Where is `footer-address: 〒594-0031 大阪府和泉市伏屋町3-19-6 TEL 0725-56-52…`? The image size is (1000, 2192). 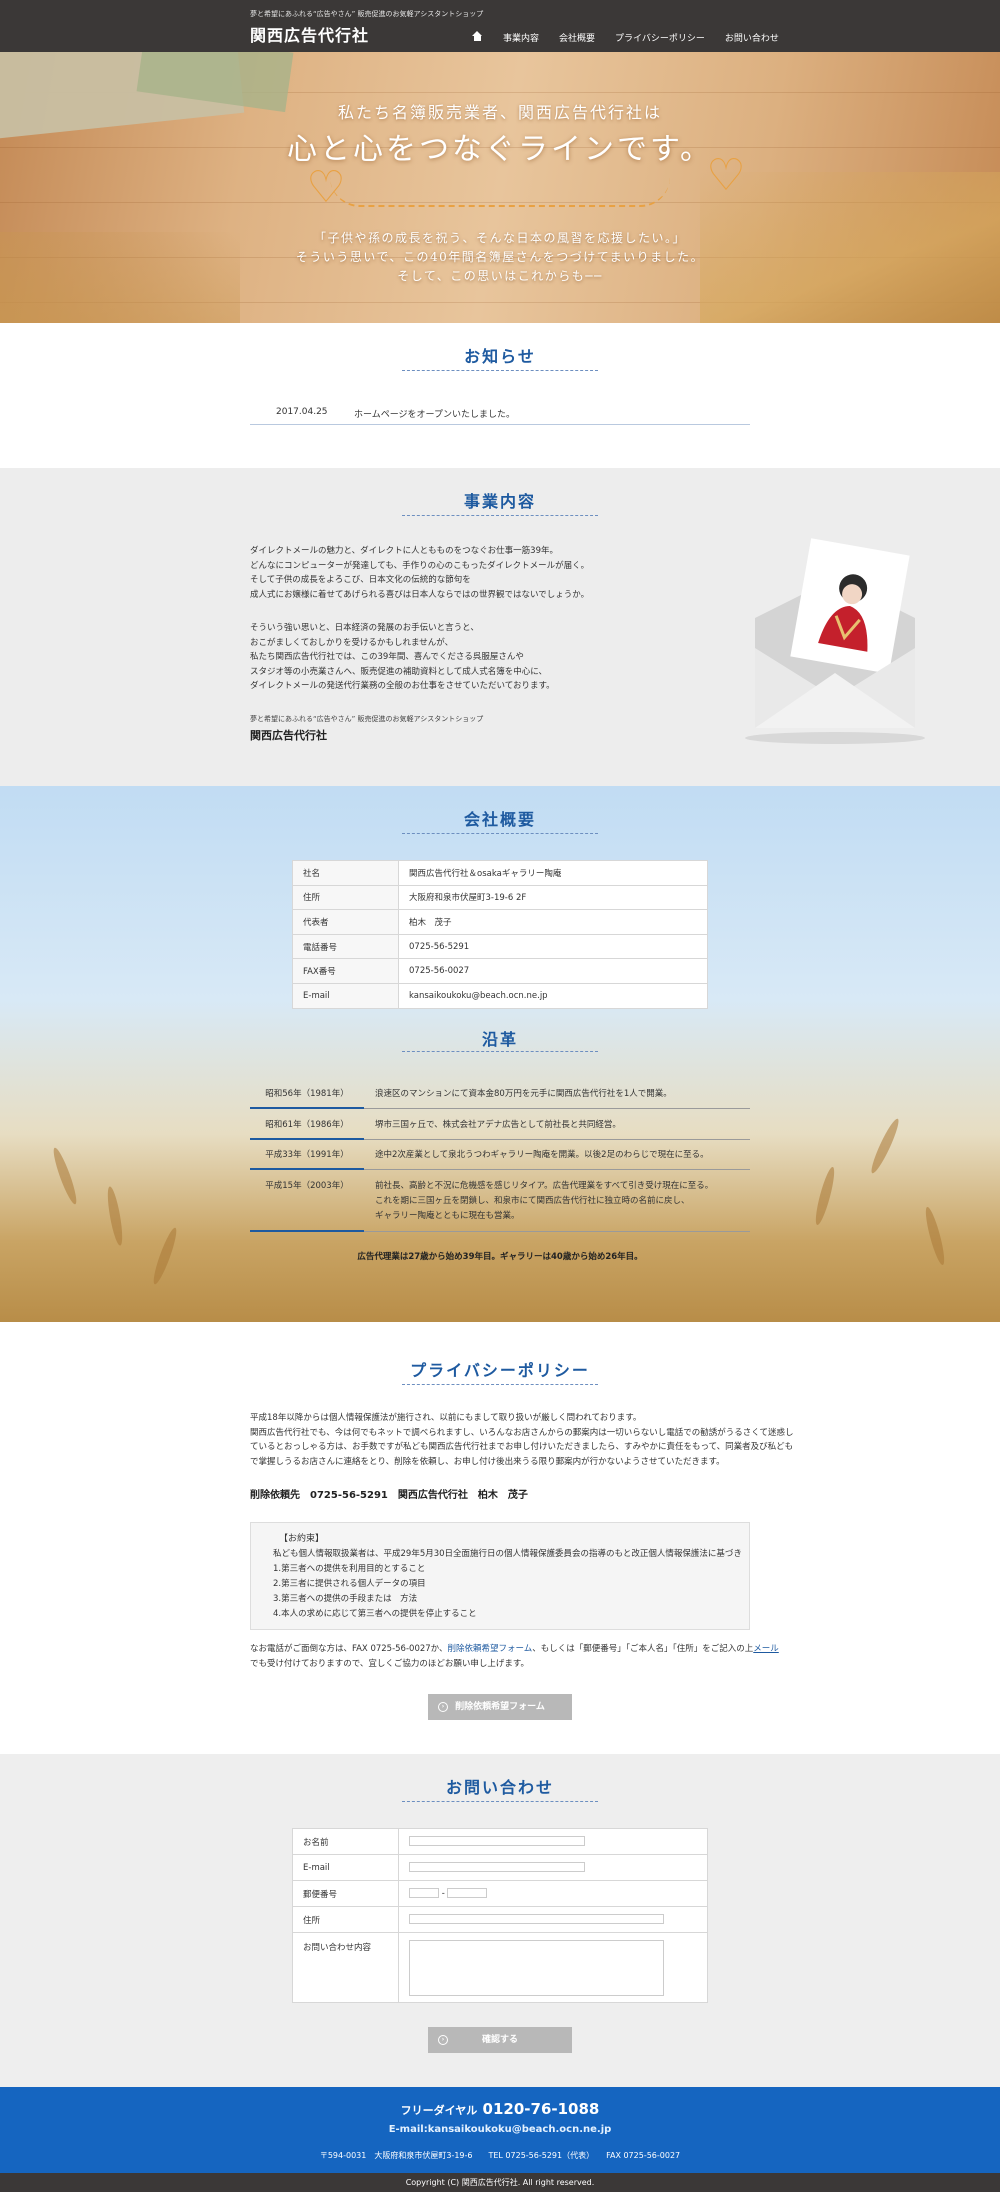 footer-address: 〒594-0031 大阪府和泉市伏屋町3-19-6 TEL 0725-56-52… is located at coordinates (500, 2155).